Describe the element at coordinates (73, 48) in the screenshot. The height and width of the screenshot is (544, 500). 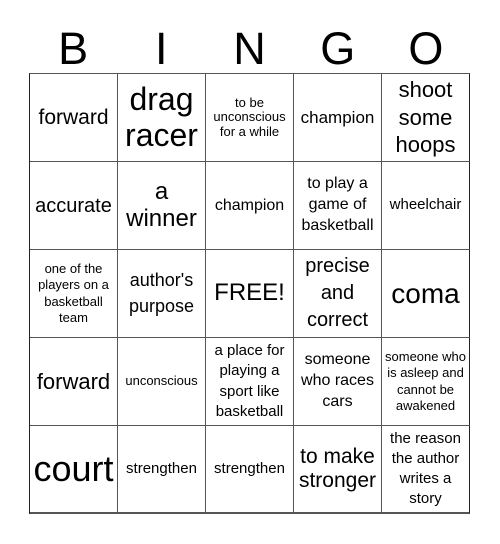
I see `header-letter-b: B` at that location.